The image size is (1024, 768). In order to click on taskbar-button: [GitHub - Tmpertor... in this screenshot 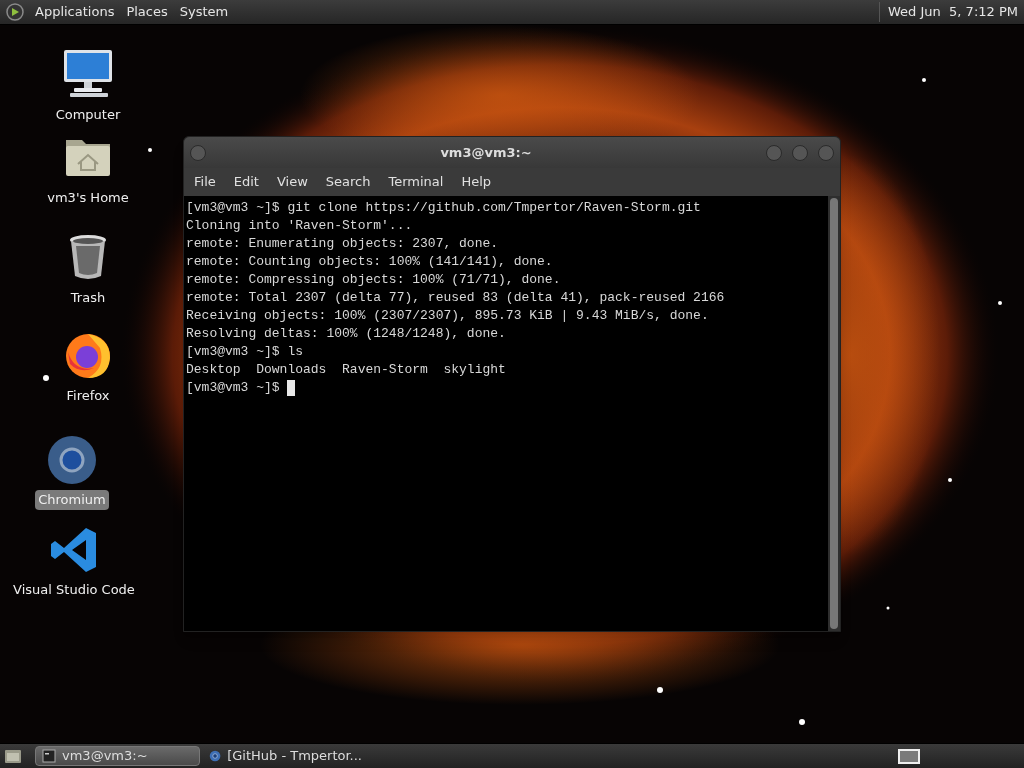, I will do `click(285, 756)`.